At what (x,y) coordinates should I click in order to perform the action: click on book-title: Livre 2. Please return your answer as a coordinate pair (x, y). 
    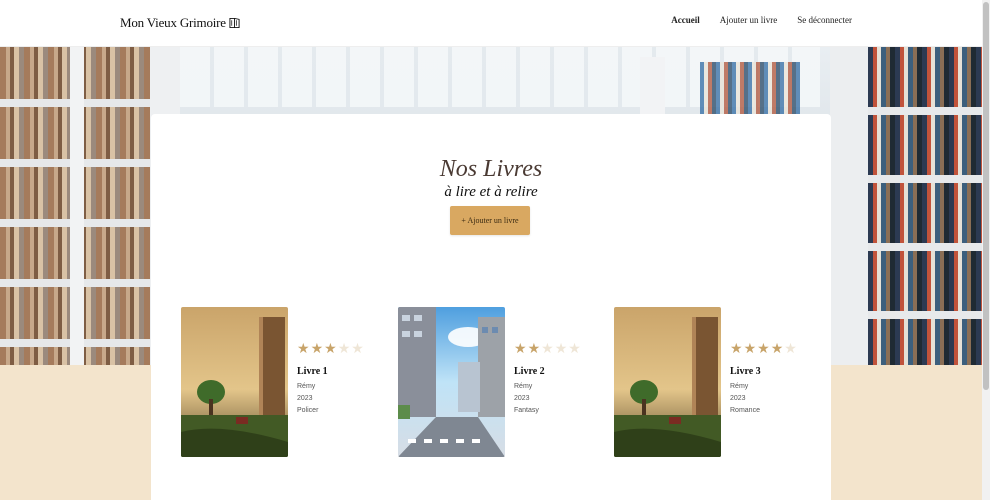
    Looking at the image, I should click on (547, 371).